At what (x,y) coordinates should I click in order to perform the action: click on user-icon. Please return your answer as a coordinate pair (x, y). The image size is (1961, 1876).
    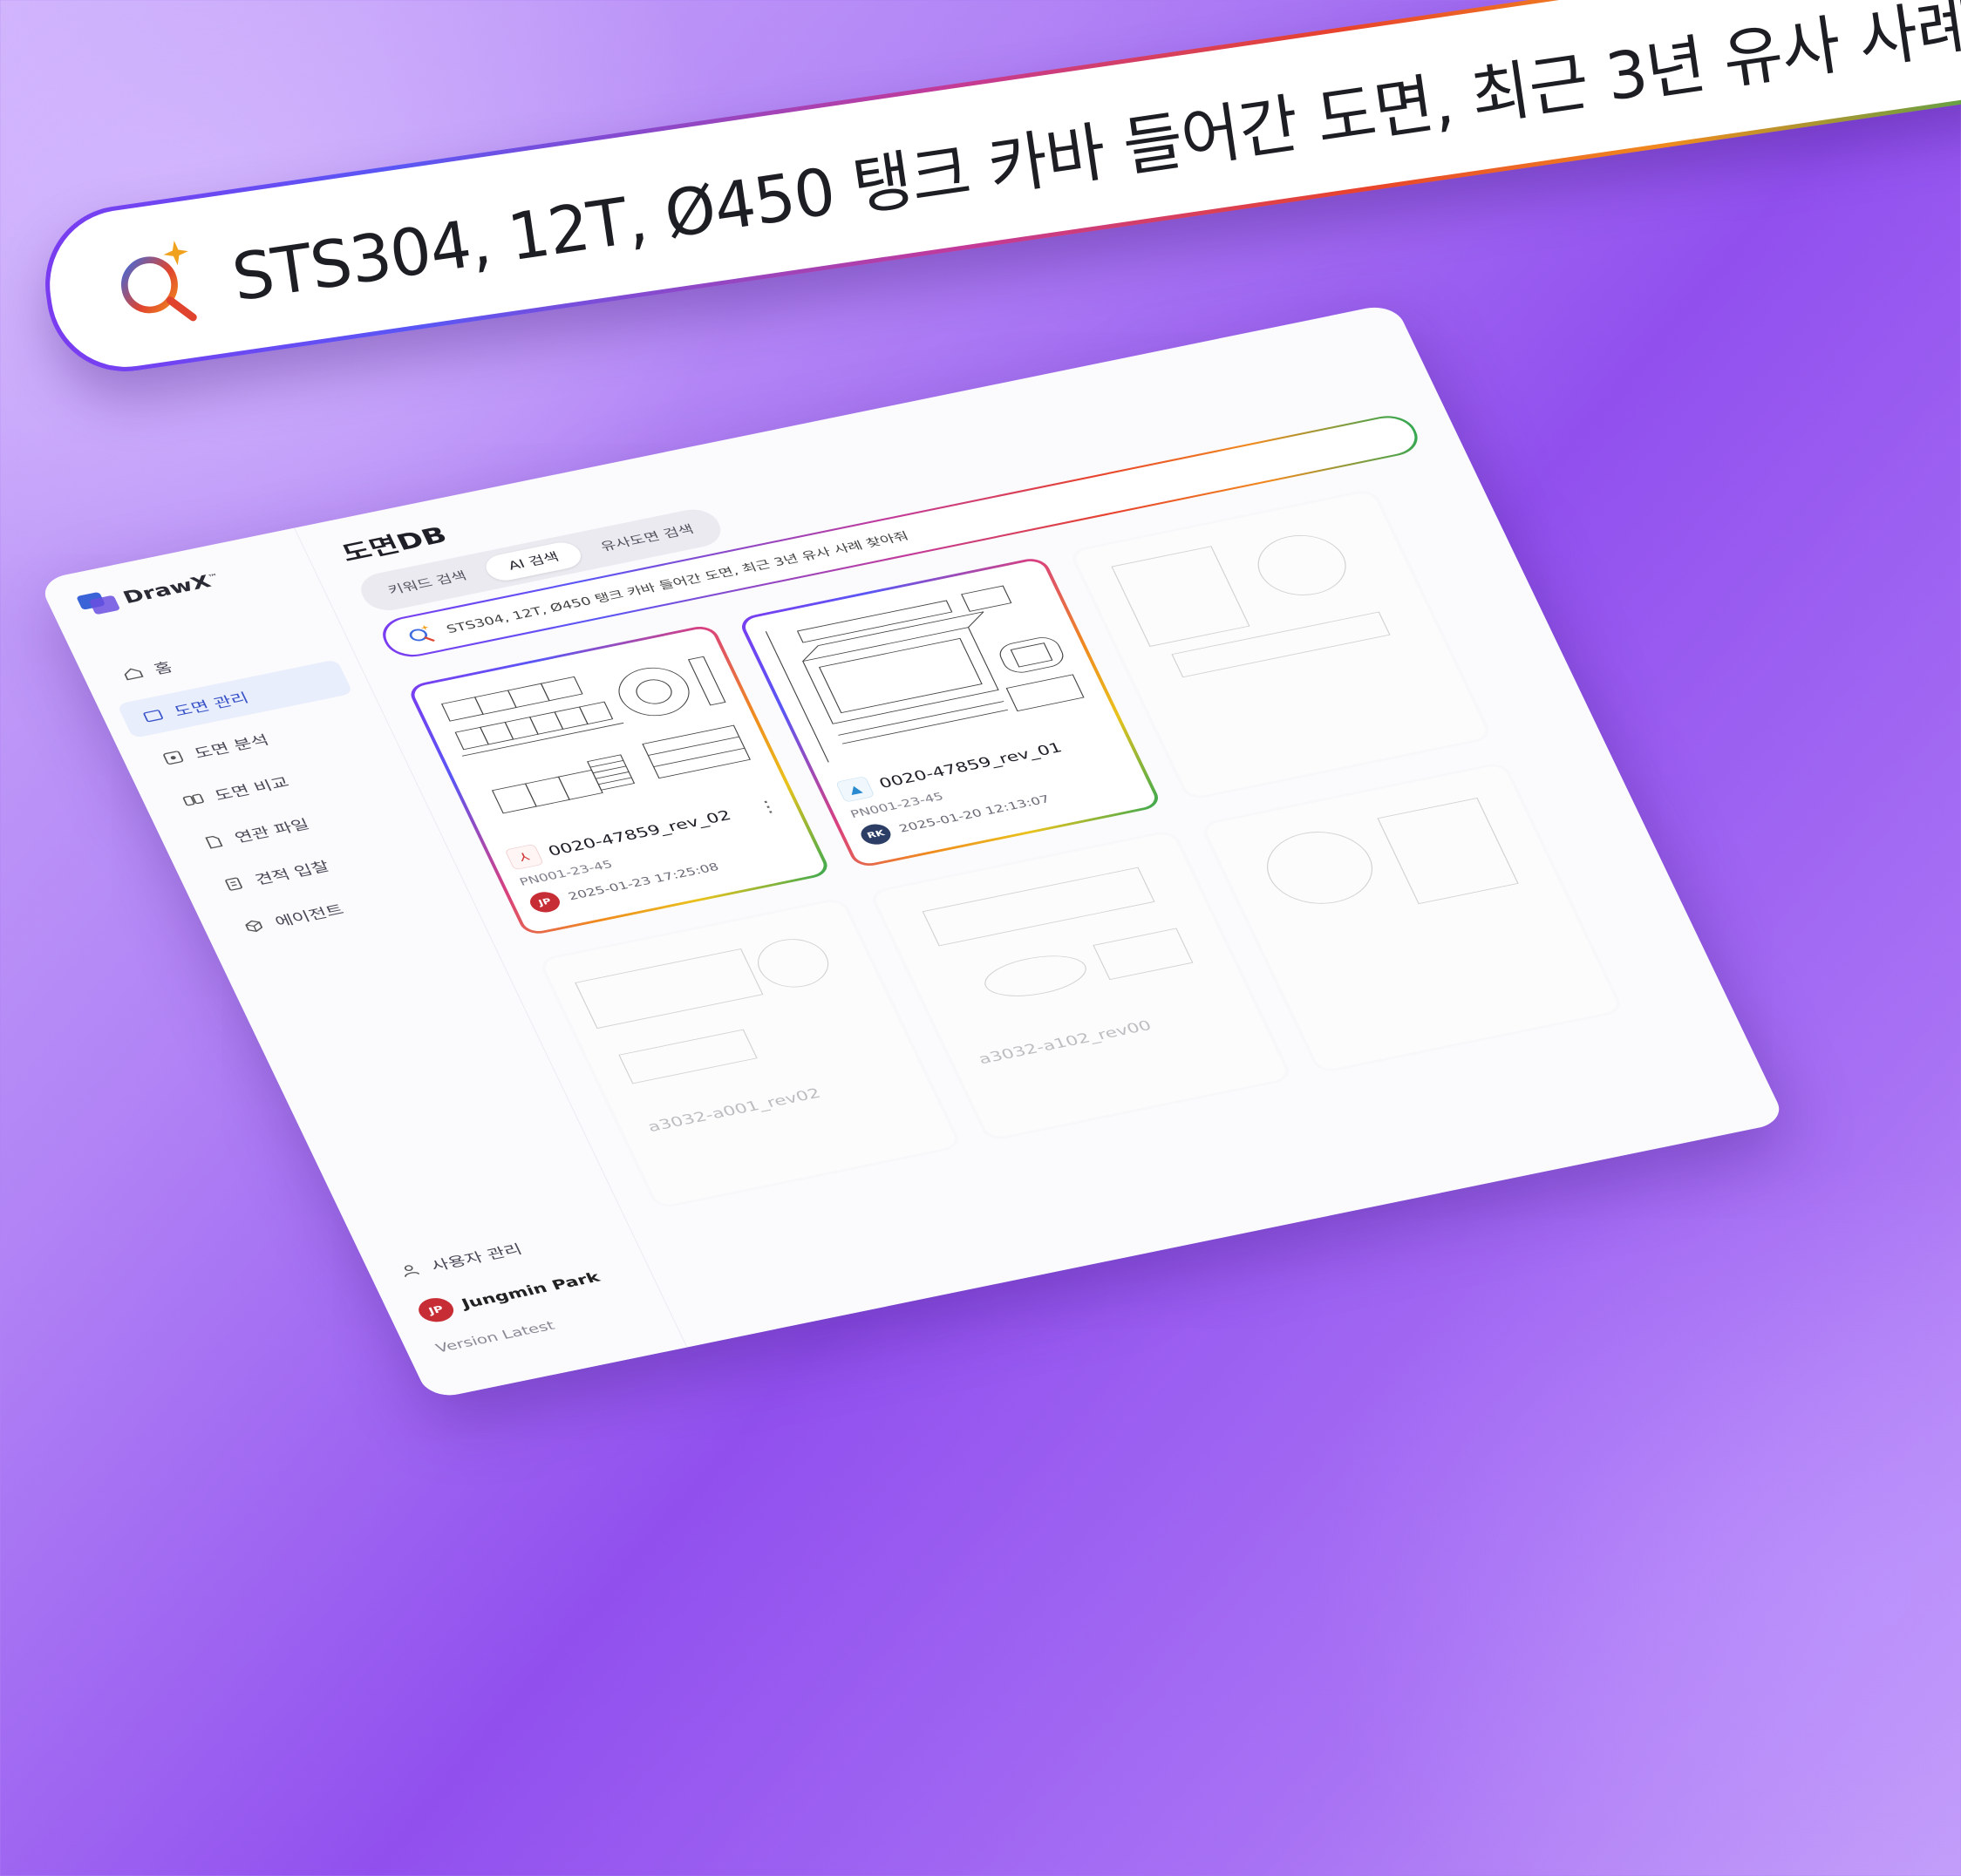
    Looking at the image, I should click on (412, 1271).